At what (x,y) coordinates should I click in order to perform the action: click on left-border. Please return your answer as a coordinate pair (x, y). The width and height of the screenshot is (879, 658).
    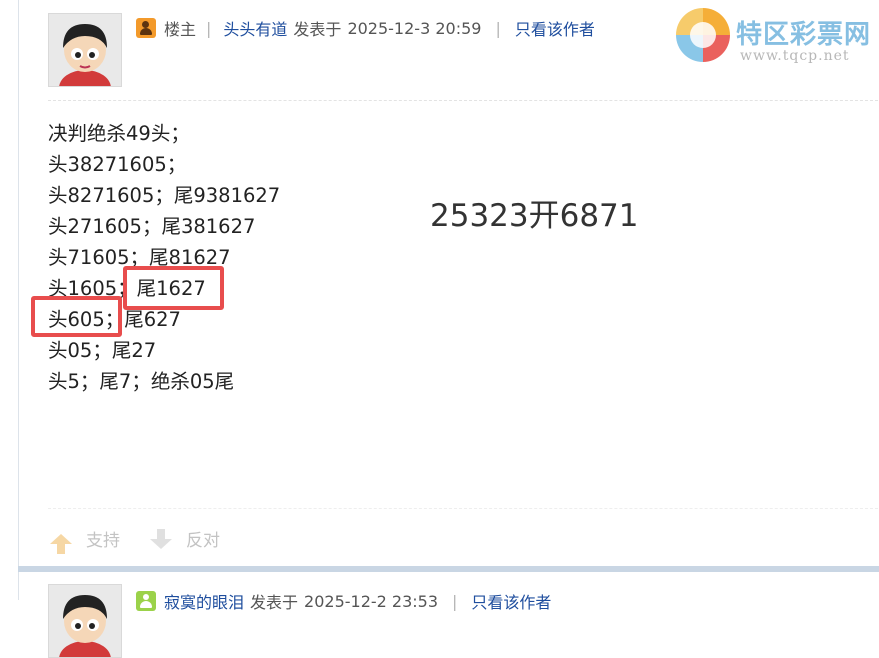
    Looking at the image, I should click on (18, 300).